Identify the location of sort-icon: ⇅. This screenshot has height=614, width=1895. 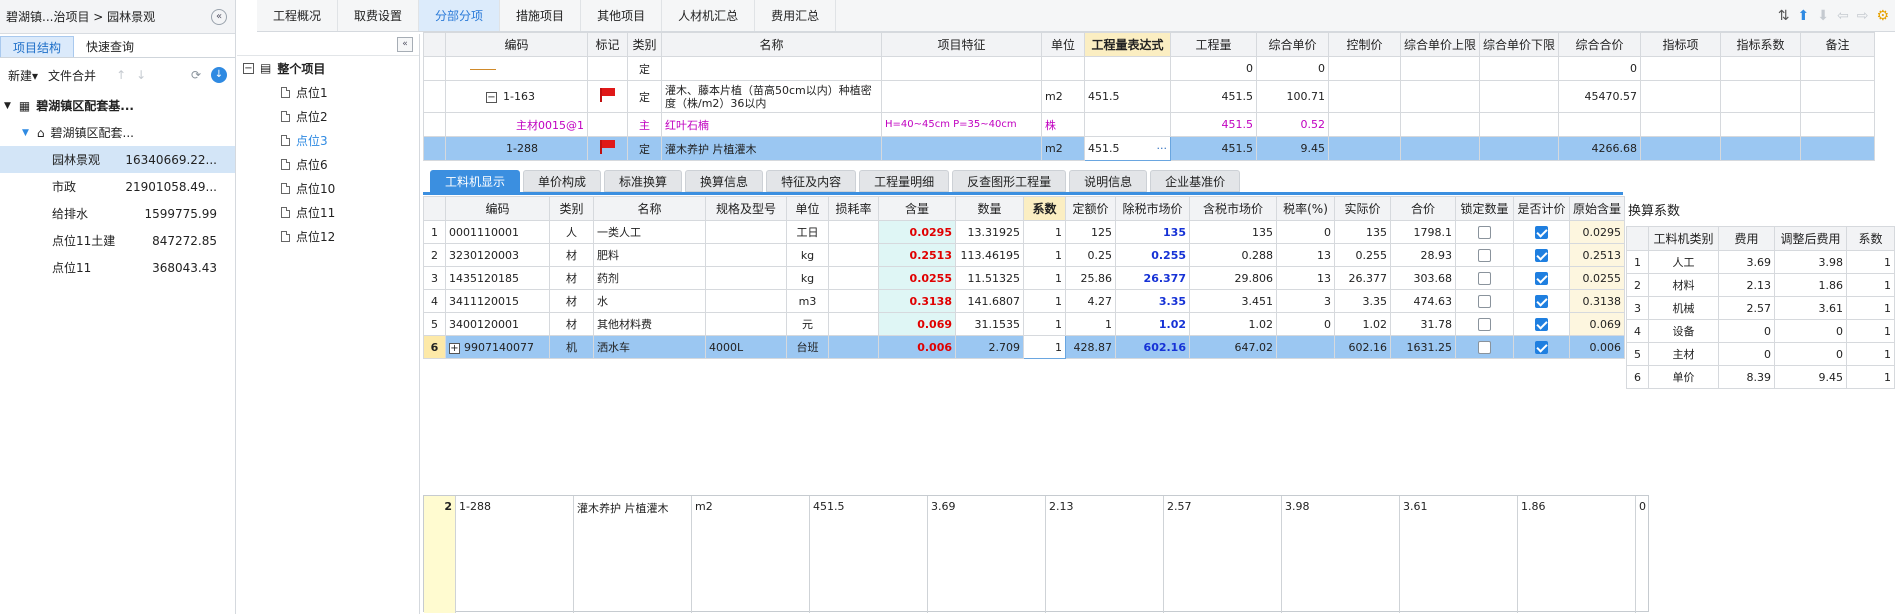
(1784, 16).